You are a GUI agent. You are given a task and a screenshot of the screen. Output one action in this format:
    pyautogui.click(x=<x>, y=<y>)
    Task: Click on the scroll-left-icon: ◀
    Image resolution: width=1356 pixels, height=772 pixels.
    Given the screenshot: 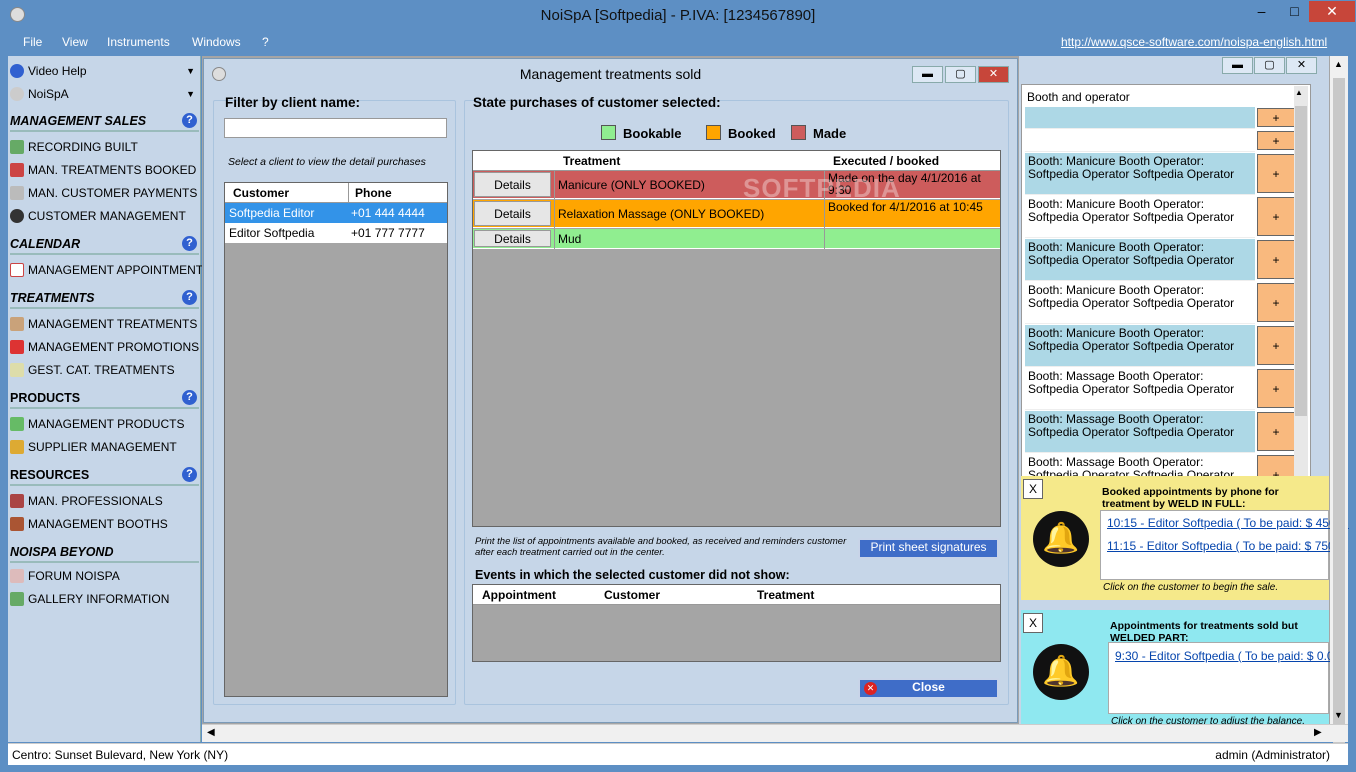 What is the action you would take?
    pyautogui.click(x=211, y=732)
    